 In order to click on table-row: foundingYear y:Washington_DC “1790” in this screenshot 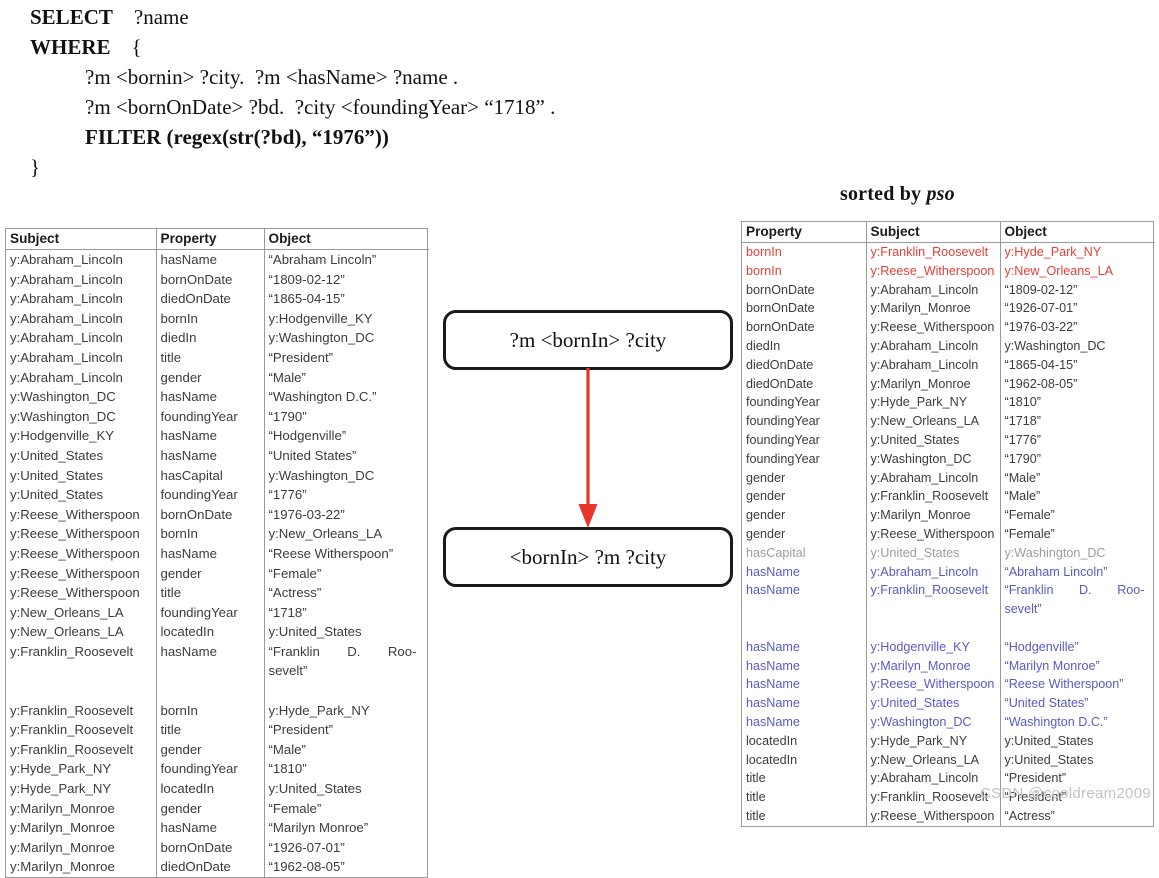, I will do `click(948, 459)`.